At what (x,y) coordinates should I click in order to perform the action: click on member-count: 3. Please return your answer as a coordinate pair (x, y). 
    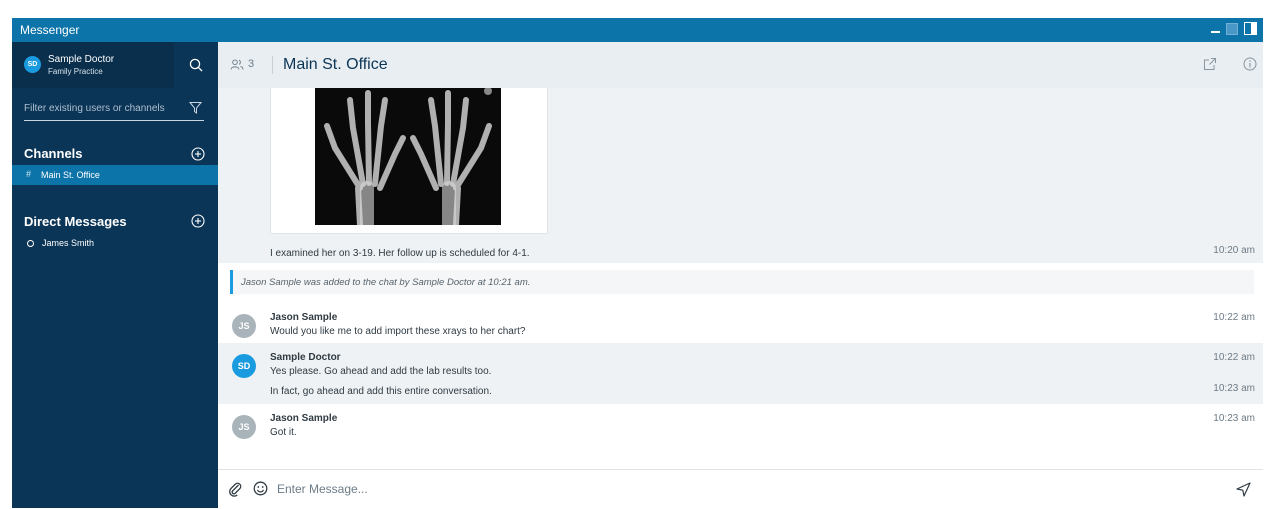
    Looking at the image, I should click on (242, 64).